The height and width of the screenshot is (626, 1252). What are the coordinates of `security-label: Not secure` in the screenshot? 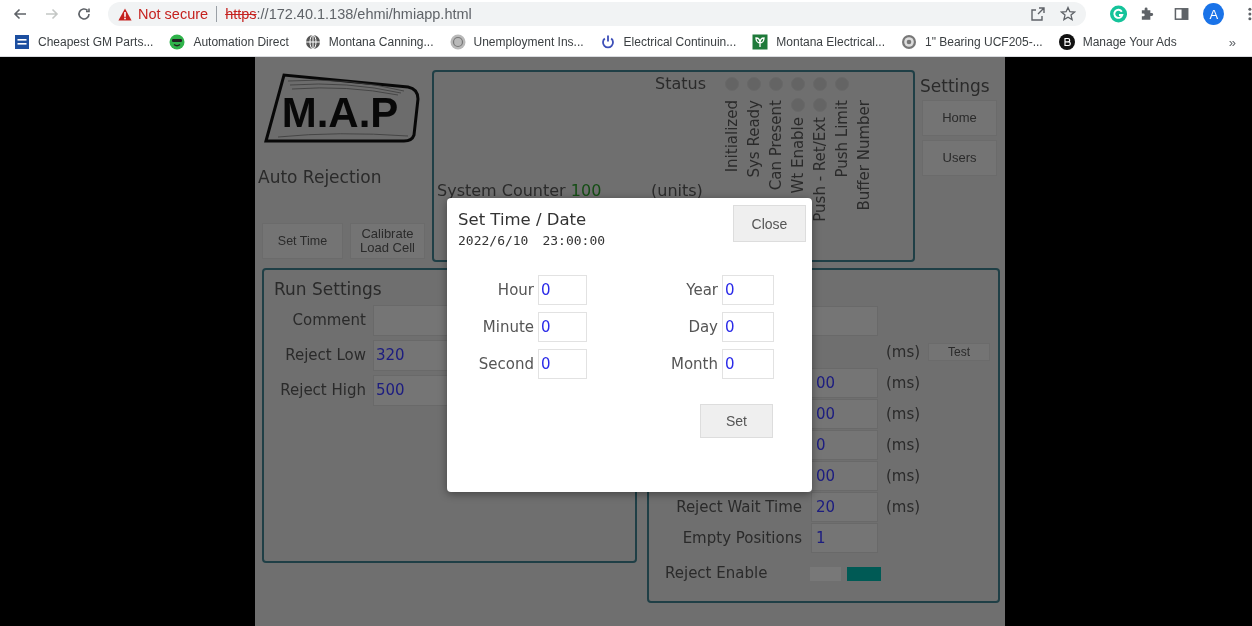 It's located at (173, 14).